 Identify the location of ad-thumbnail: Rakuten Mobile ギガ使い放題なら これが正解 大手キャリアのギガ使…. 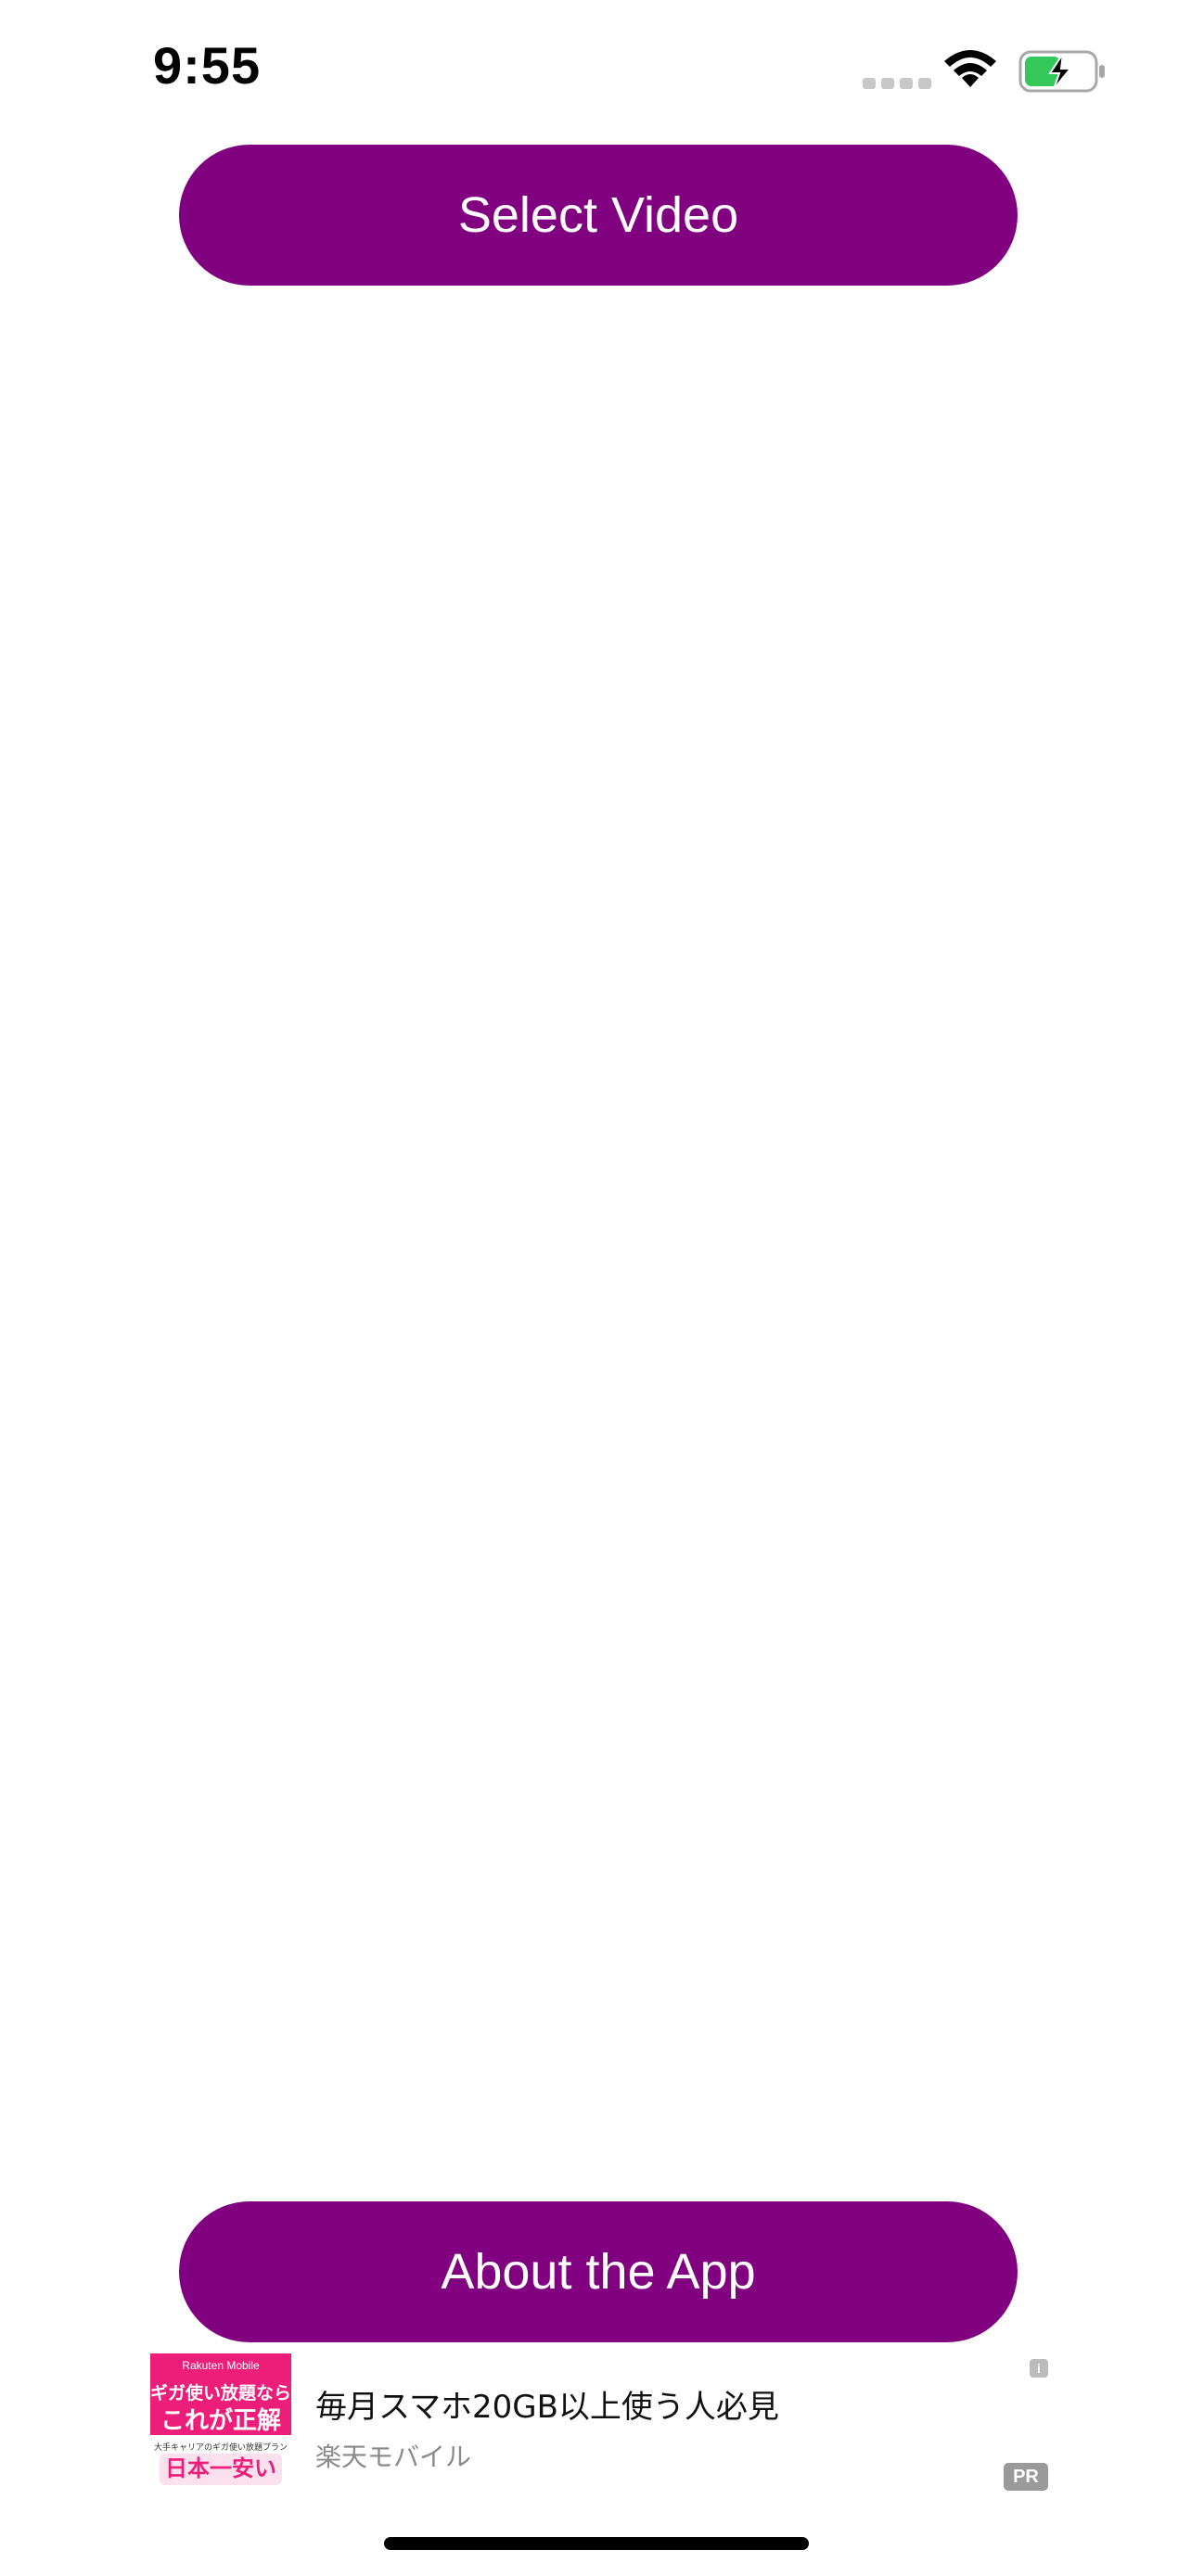
(220, 2423).